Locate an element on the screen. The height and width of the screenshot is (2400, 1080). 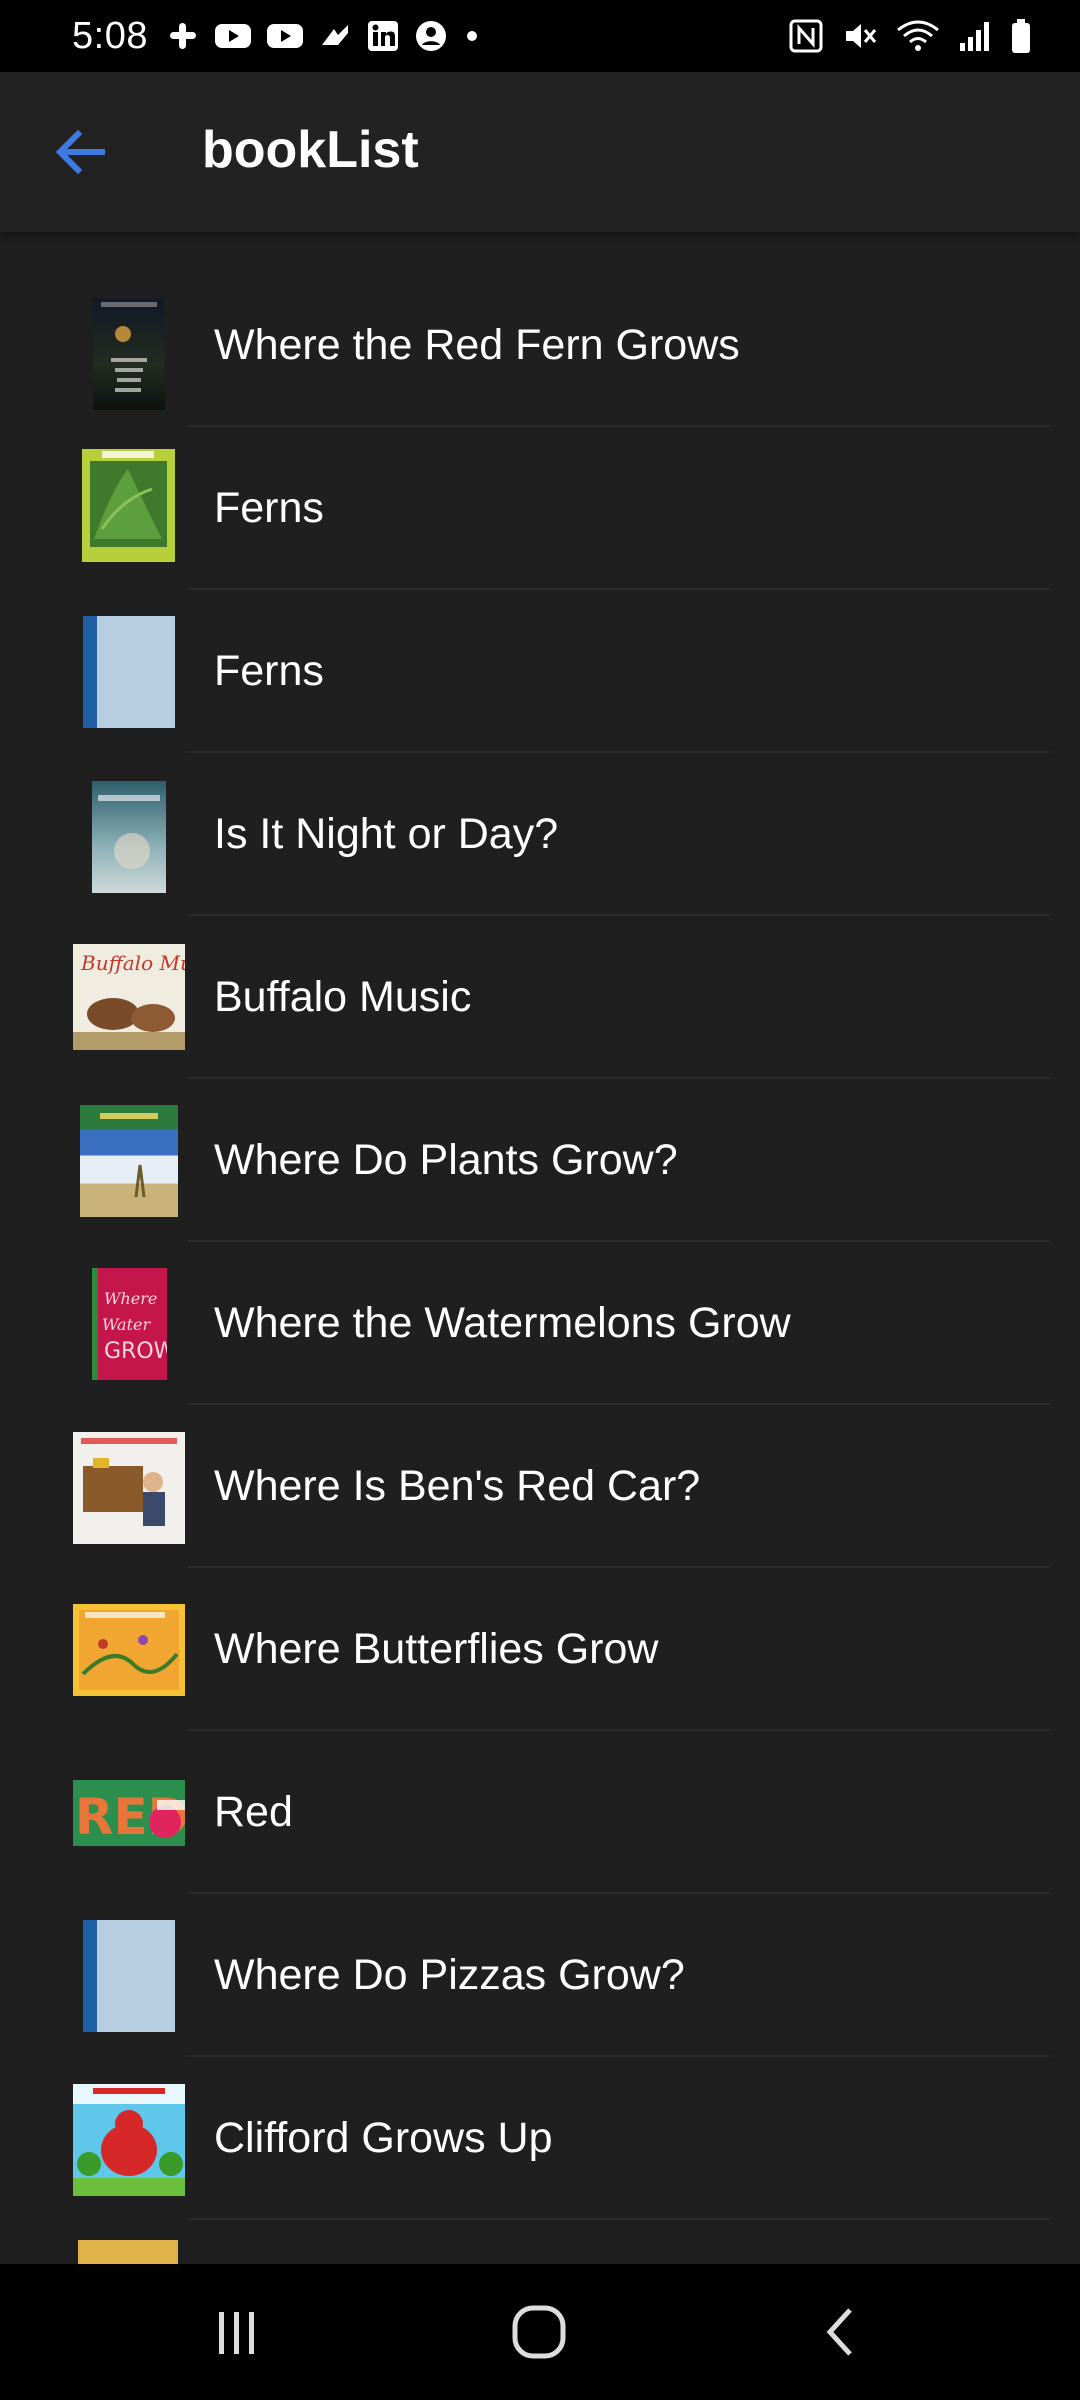
system-back-button is located at coordinates (841, 2332).